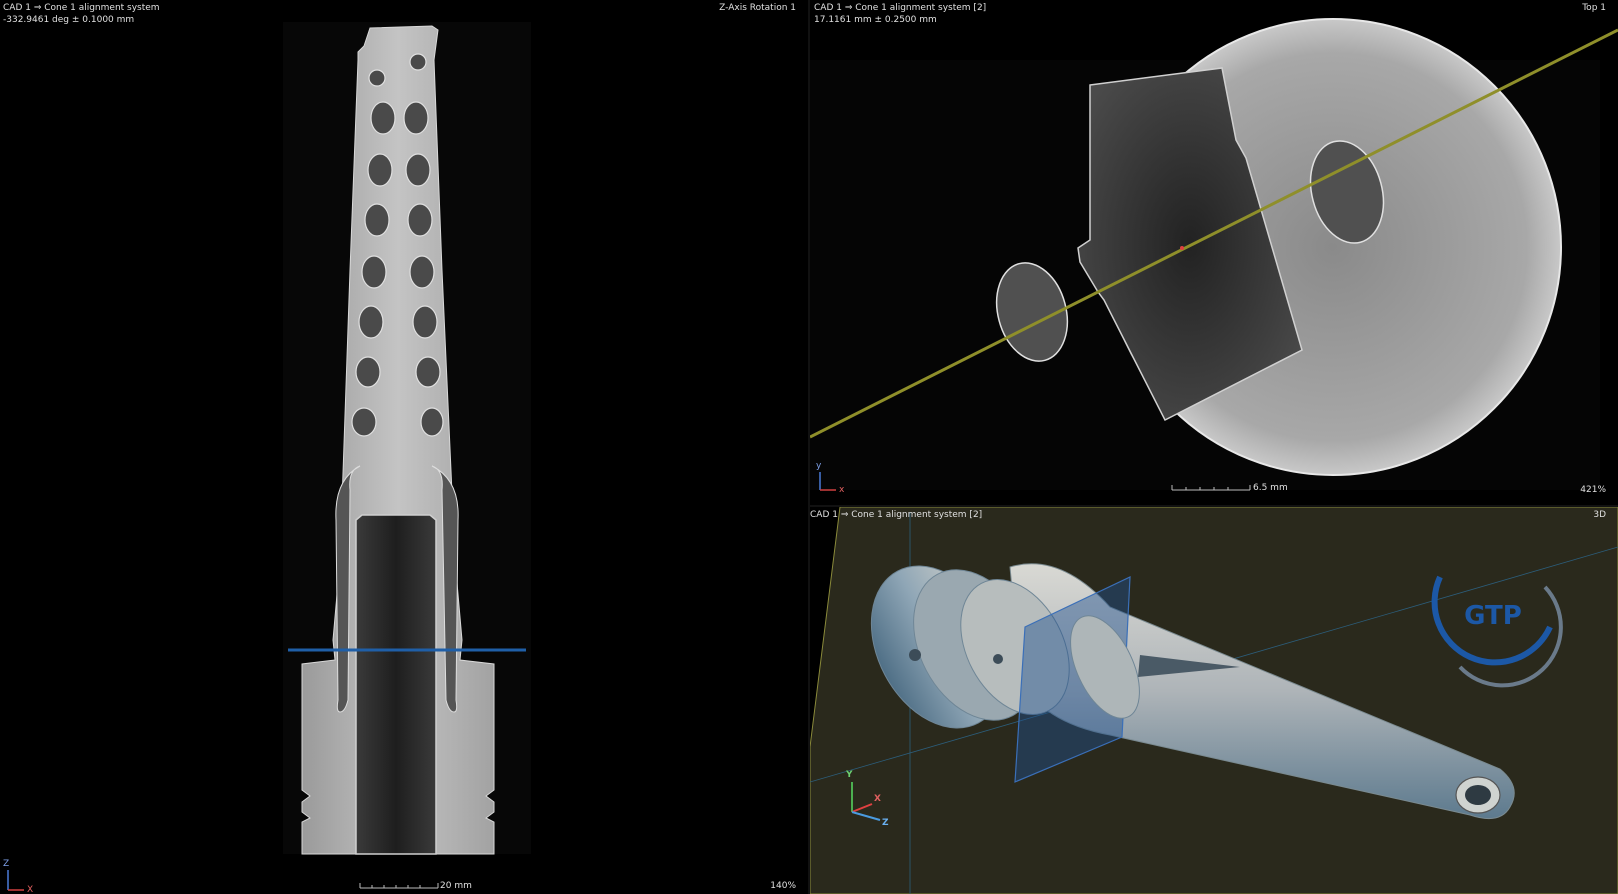  I want to click on axis-y-label: y, so click(819, 466).